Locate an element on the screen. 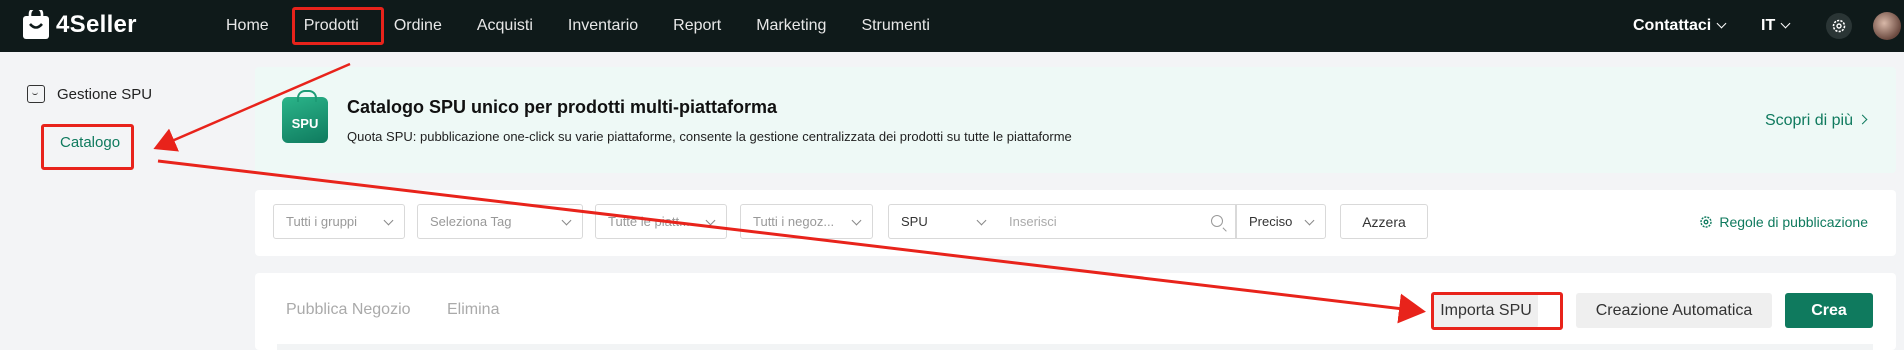 The image size is (1904, 350). nav-item-report: Report is located at coordinates (697, 26).